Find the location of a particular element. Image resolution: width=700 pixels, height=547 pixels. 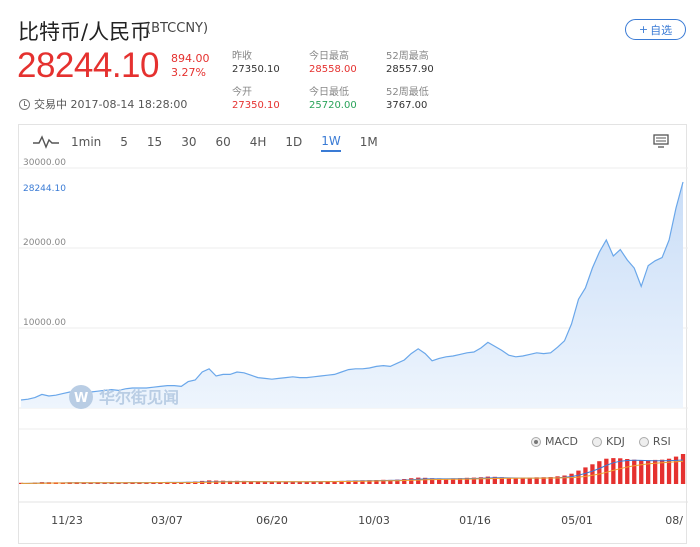

stat-label: 昨收 is located at coordinates (242, 56).